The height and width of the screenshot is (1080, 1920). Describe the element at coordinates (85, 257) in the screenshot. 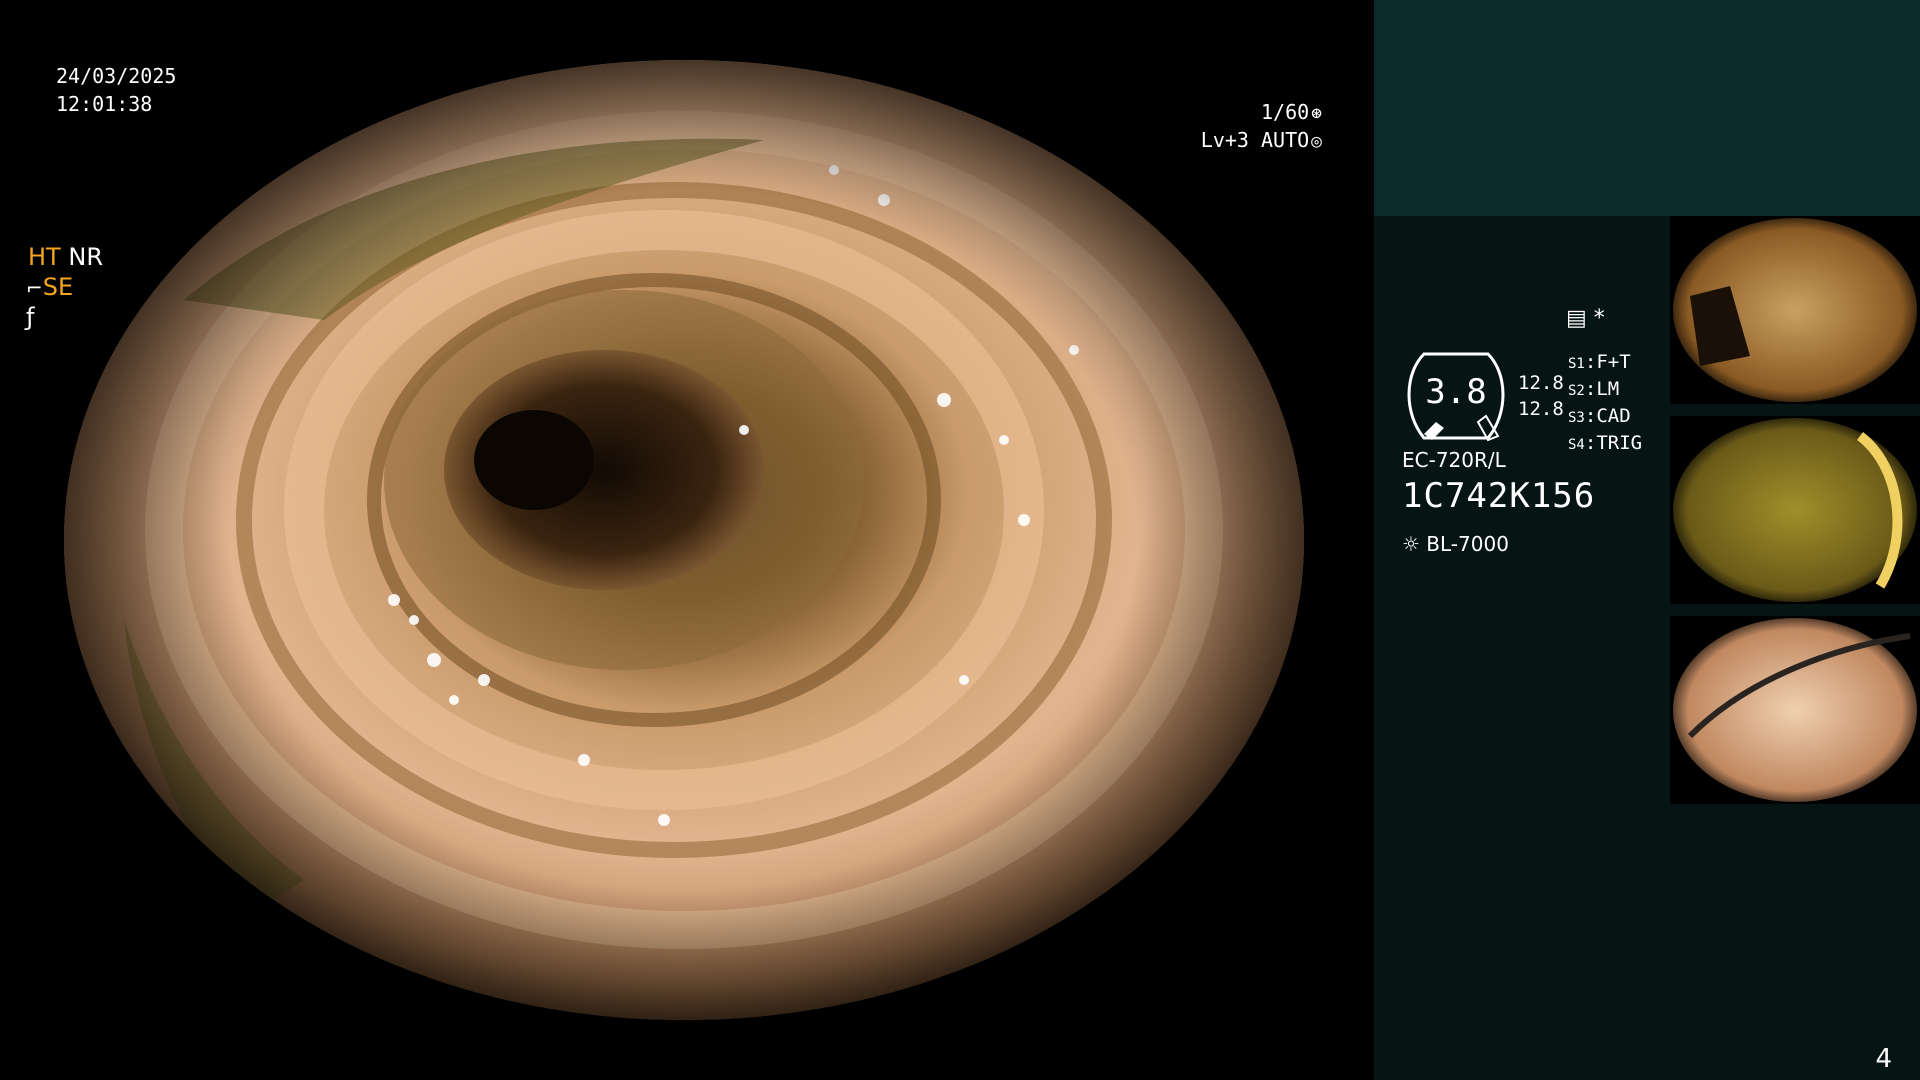

I see `nr-label: NR` at that location.